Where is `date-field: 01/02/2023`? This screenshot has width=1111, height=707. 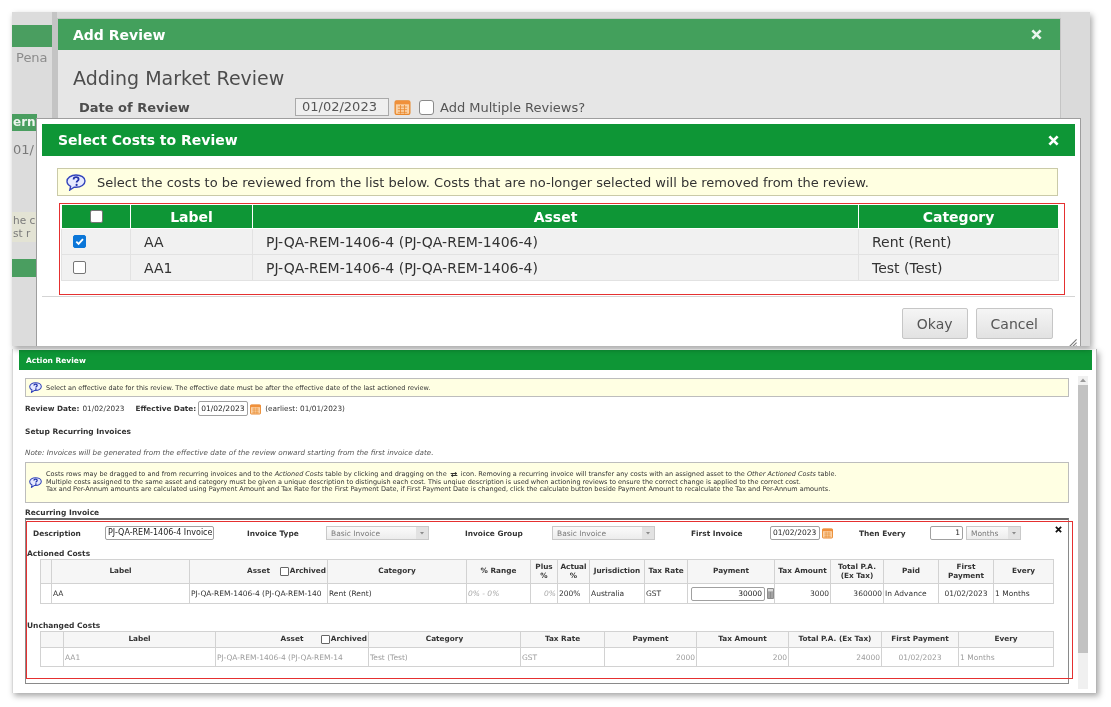 date-field: 01/02/2023 is located at coordinates (342, 107).